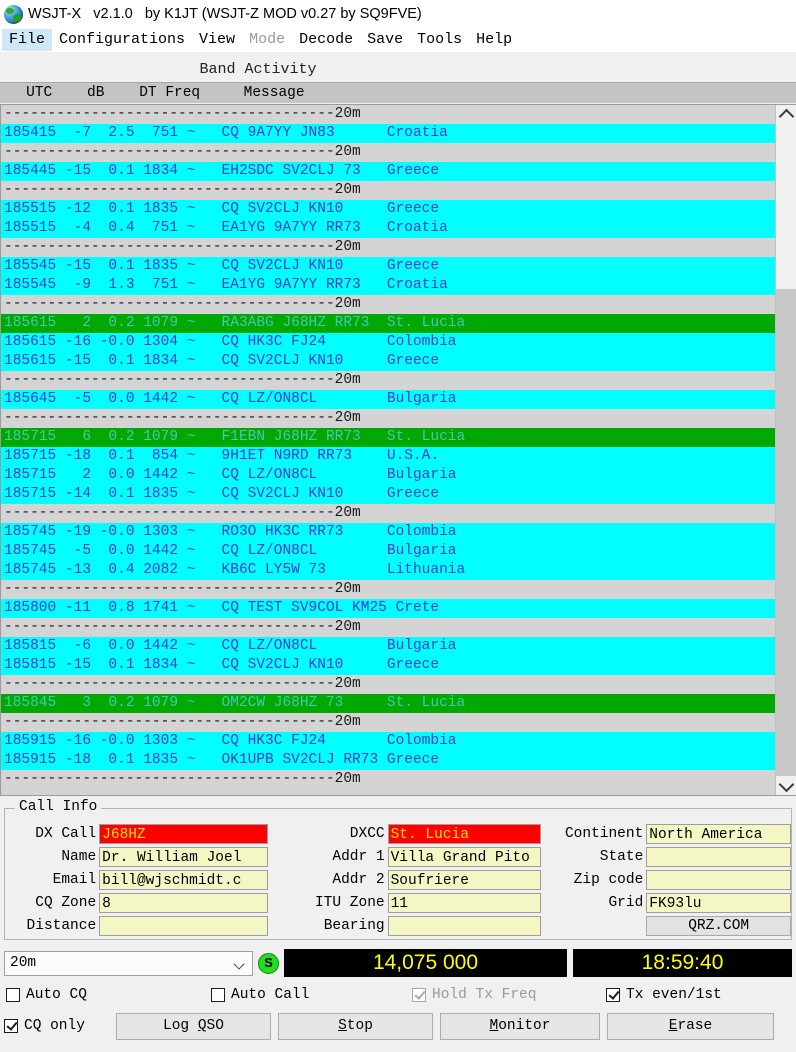 The height and width of the screenshot is (1052, 796). Describe the element at coordinates (604, 834) in the screenshot. I see `continent-label: Continent` at that location.